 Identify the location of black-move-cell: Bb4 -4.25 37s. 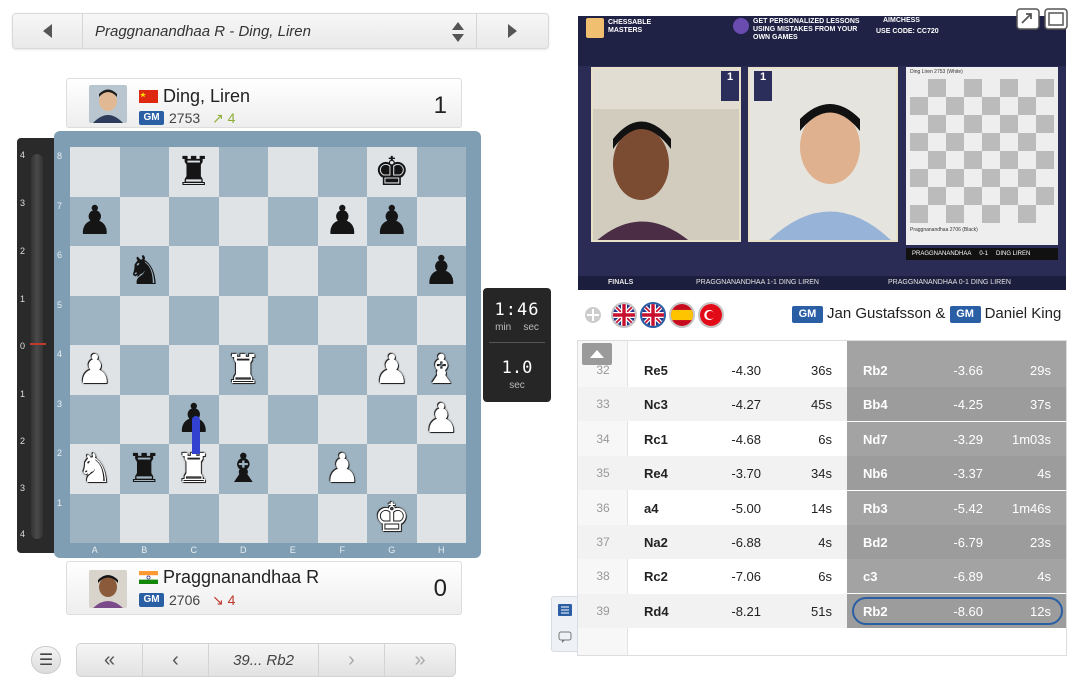
(956, 404).